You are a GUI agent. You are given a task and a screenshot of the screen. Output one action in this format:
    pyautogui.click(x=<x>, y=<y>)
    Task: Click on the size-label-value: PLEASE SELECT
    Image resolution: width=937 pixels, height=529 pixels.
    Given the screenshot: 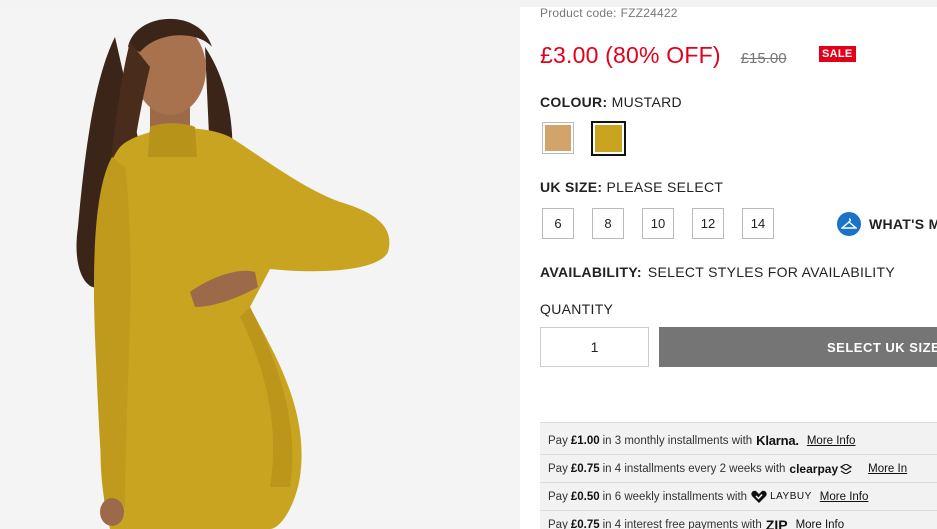 What is the action you would take?
    pyautogui.click(x=665, y=187)
    